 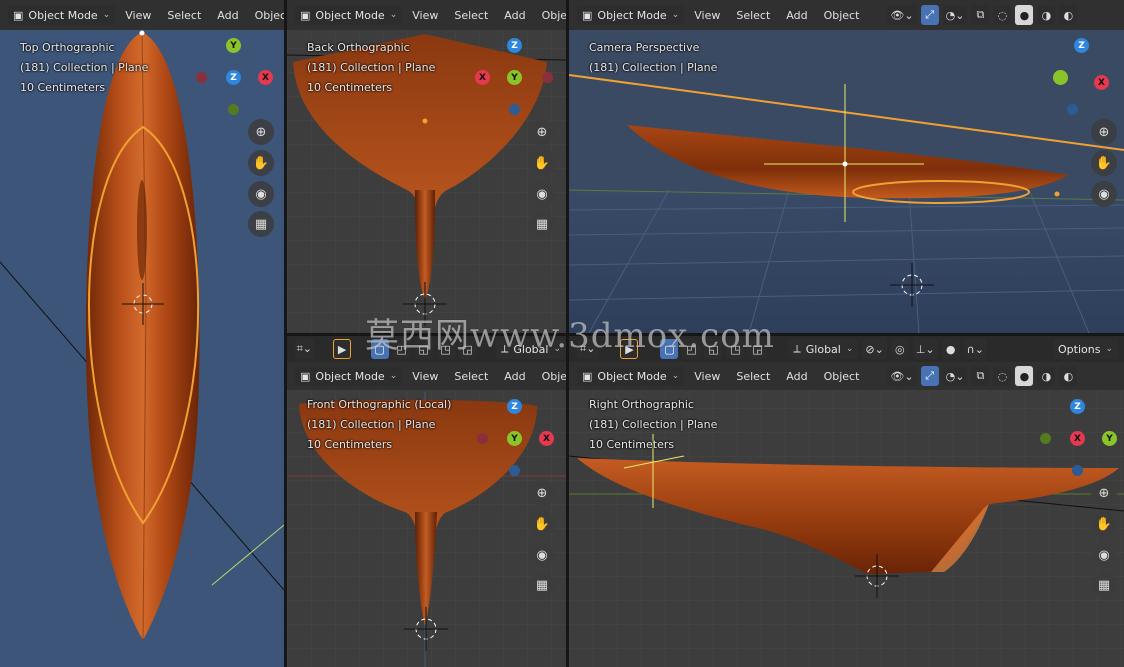 What do you see at coordinates (975, 349) in the screenshot?
I see `falloff-curve-icon: ∩⌄` at bounding box center [975, 349].